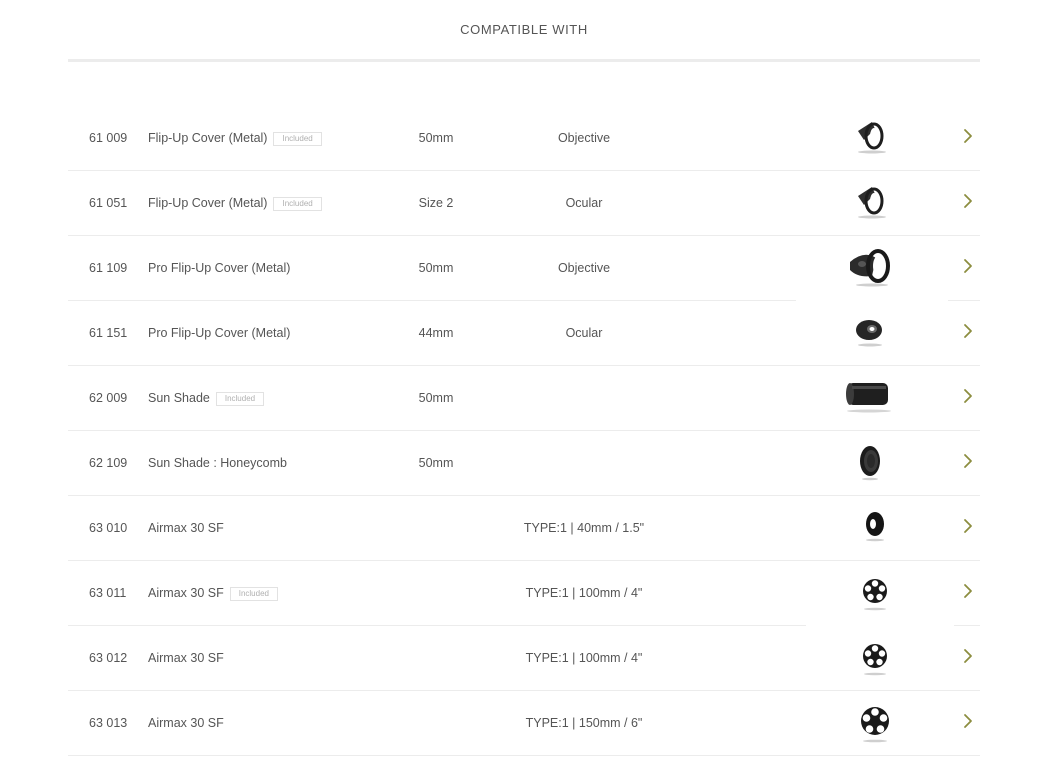 Image resolution: width=1055 pixels, height=784 pixels. I want to click on airmax-wheel-large-image, so click(870, 723).